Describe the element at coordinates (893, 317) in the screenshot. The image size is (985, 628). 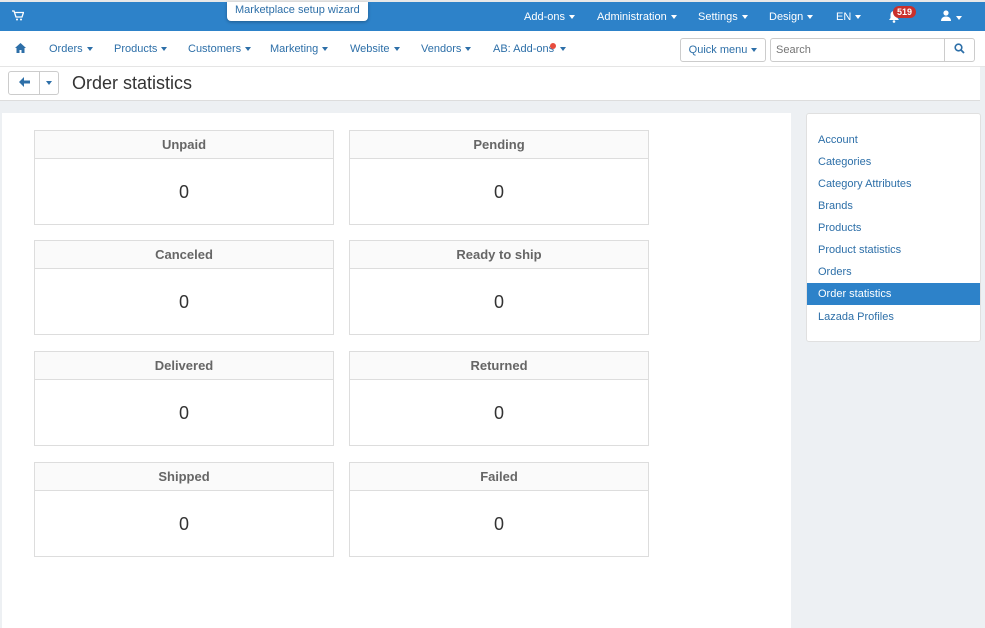
I see `sidebar-item-lazada-profiles: Lazada Profiles` at that location.